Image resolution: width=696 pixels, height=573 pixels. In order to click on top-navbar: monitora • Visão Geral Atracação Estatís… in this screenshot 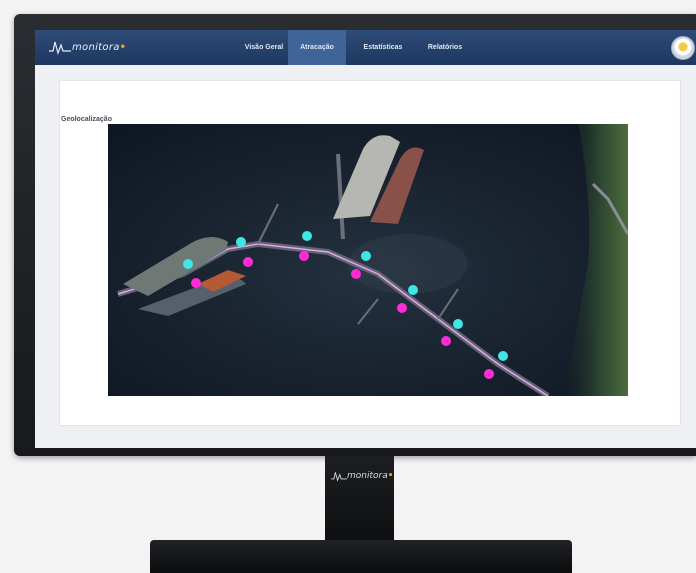, I will do `click(365, 47)`.